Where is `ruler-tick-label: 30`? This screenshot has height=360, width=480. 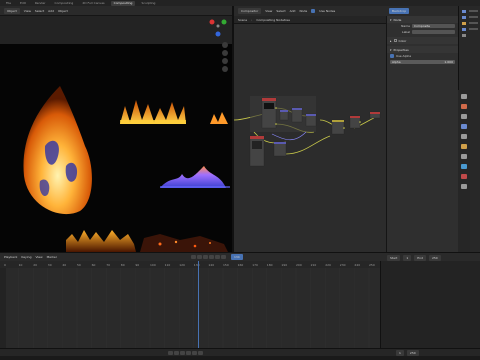 ruler-tick-label: 30 is located at coordinates (50, 265).